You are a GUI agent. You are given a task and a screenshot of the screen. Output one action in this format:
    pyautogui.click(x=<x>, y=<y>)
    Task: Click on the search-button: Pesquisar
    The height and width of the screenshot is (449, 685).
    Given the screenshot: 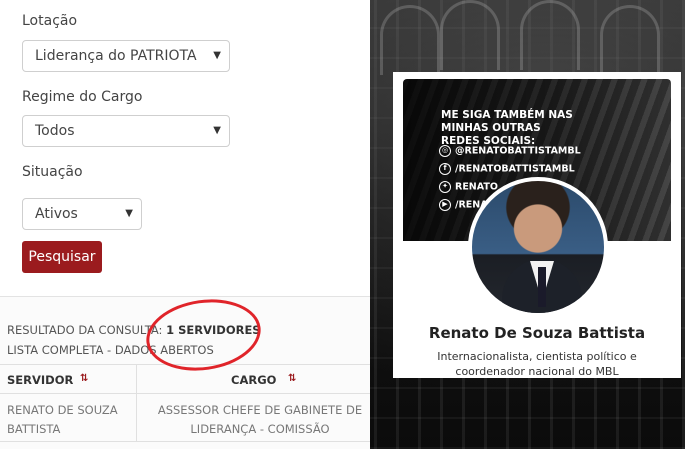 What is the action you would take?
    pyautogui.click(x=62, y=257)
    